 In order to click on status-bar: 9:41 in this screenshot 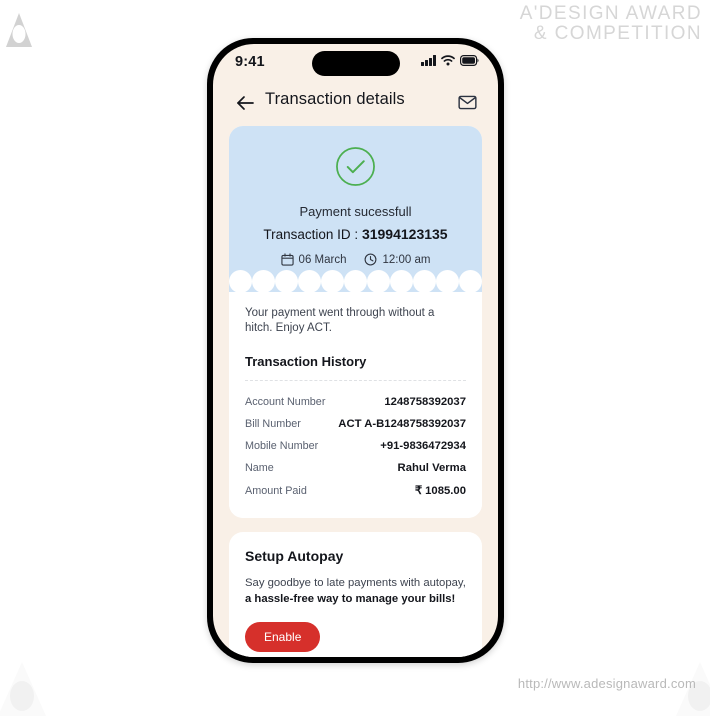, I will do `click(355, 62)`.